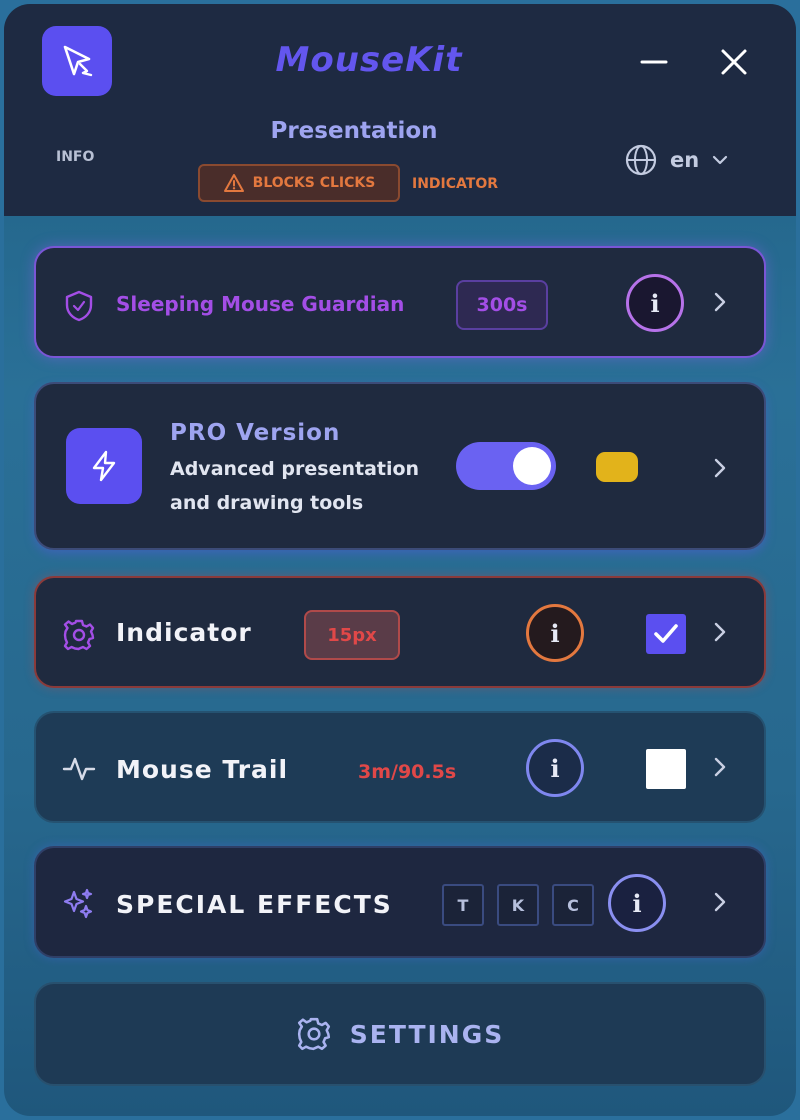 Image resolution: width=800 pixels, height=1120 pixels. I want to click on minimize-button, so click(654, 62).